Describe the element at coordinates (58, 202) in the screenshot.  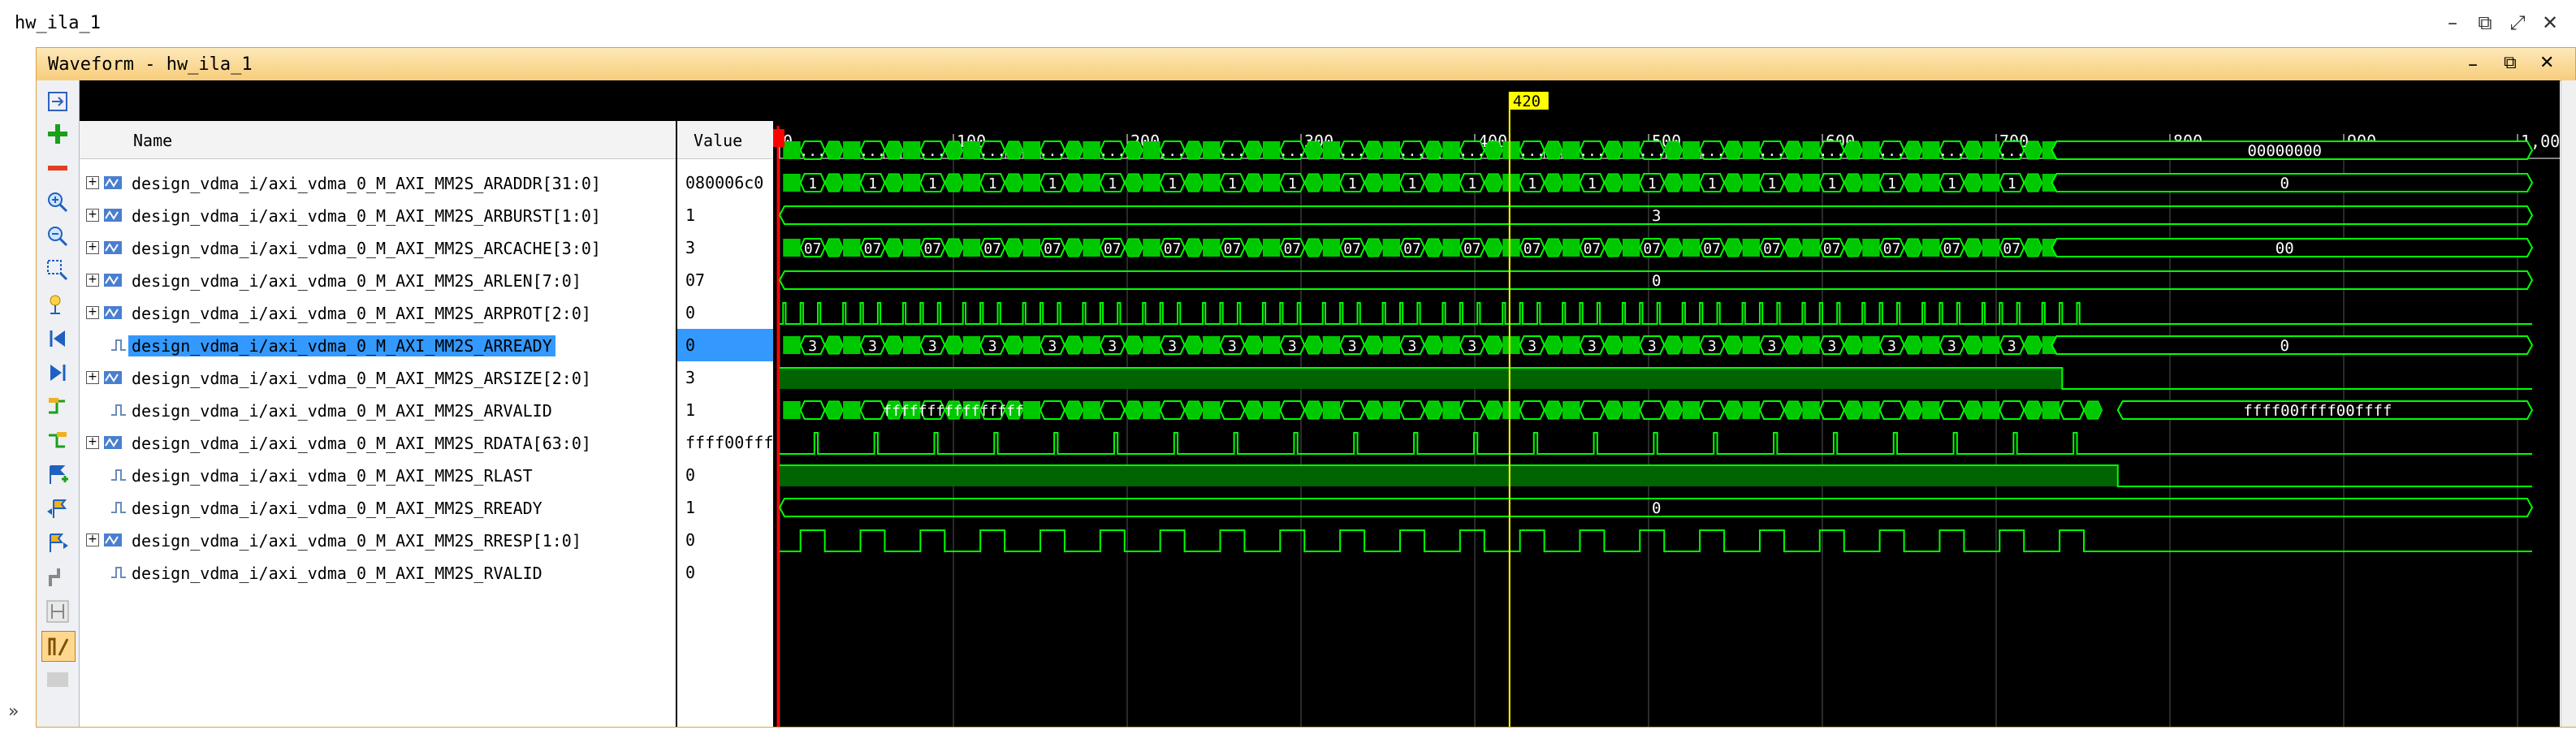
I see `zoom-in-icon` at that location.